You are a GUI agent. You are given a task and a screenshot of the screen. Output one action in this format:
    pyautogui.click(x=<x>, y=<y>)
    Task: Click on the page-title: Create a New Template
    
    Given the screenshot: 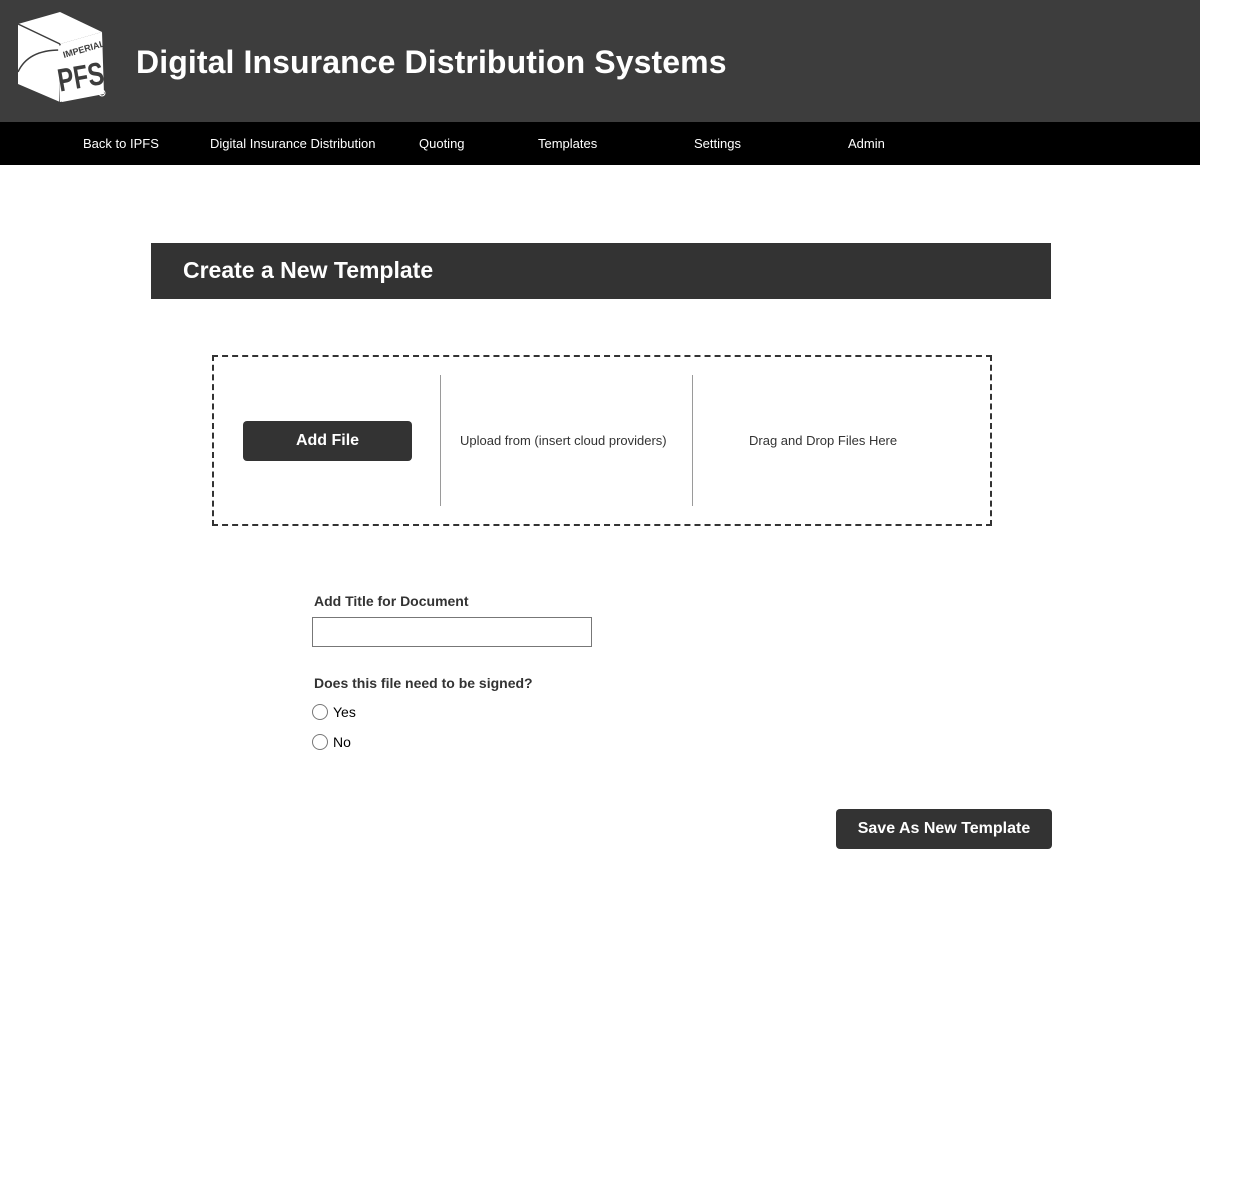 What is the action you would take?
    pyautogui.click(x=308, y=270)
    